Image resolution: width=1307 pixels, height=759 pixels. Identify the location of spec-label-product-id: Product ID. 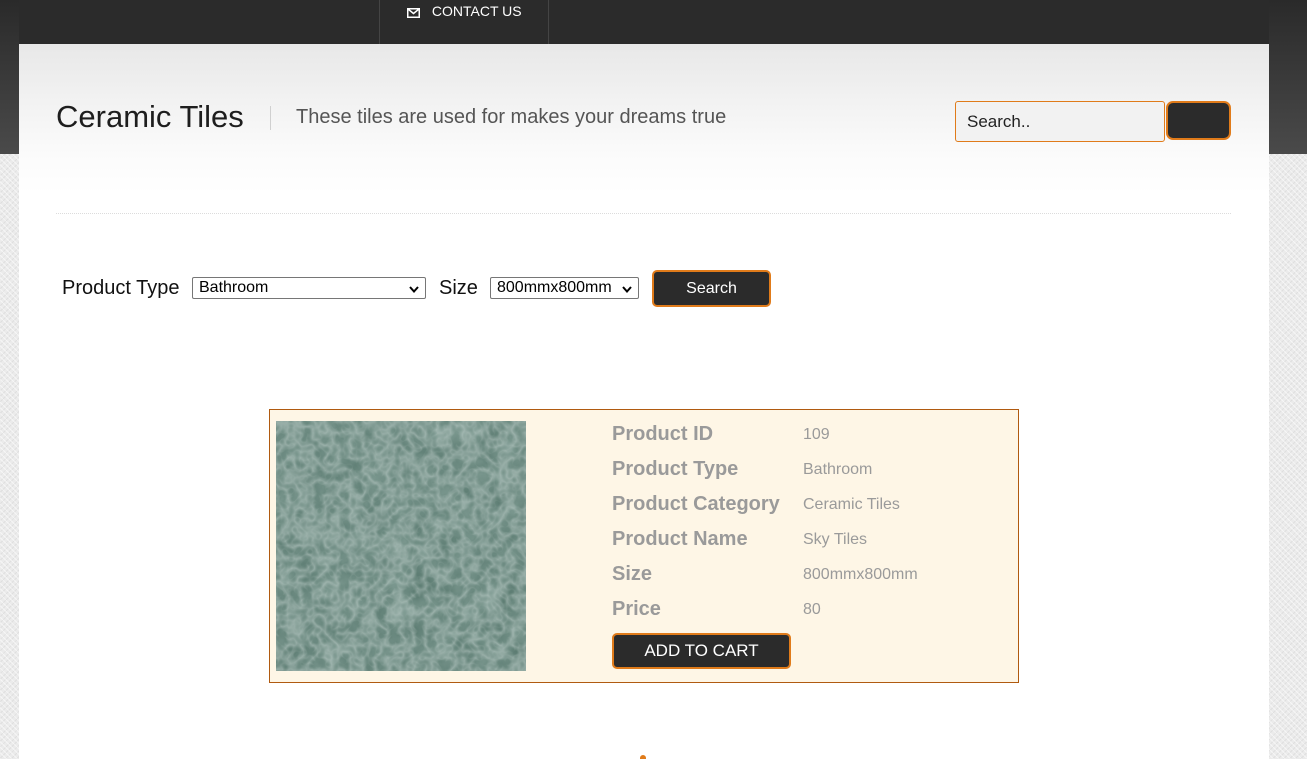
(663, 434).